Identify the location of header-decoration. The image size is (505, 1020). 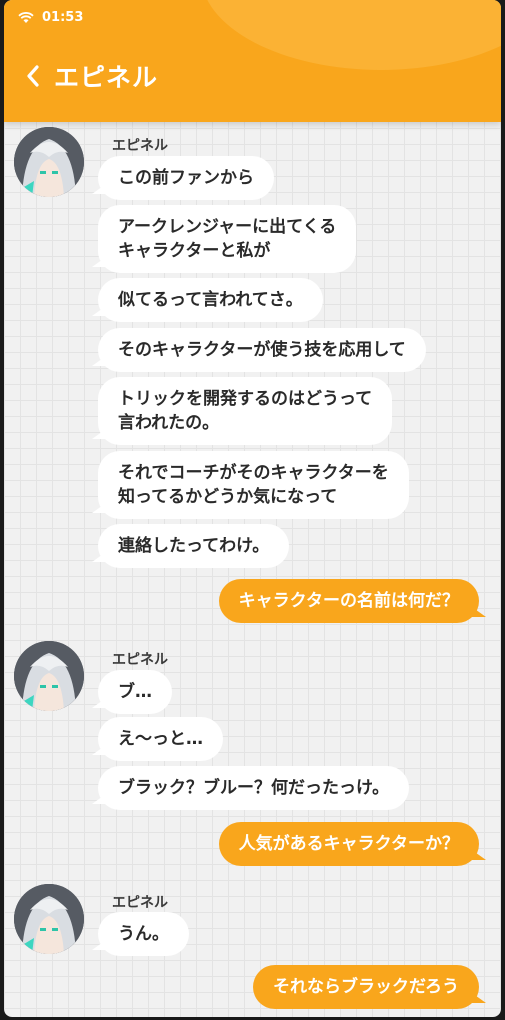
(351, 35).